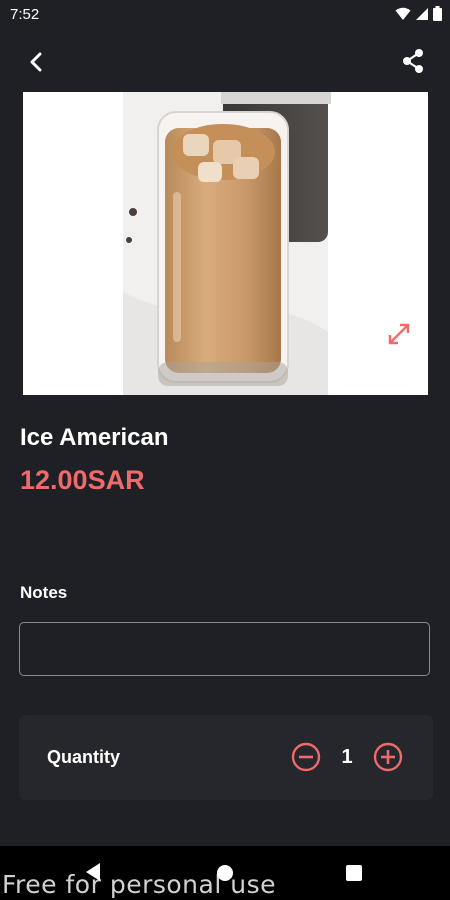 This screenshot has width=450, height=900. What do you see at coordinates (44, 592) in the screenshot?
I see `notes-label: Notes` at bounding box center [44, 592].